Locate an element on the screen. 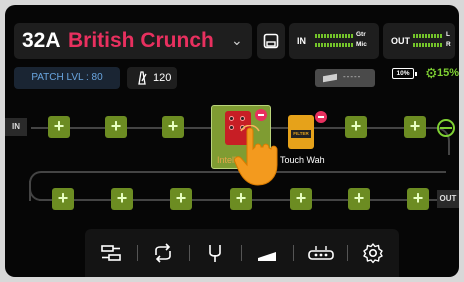 This screenshot has width=464, height=282. expression-value: ----- is located at coordinates (352, 76).